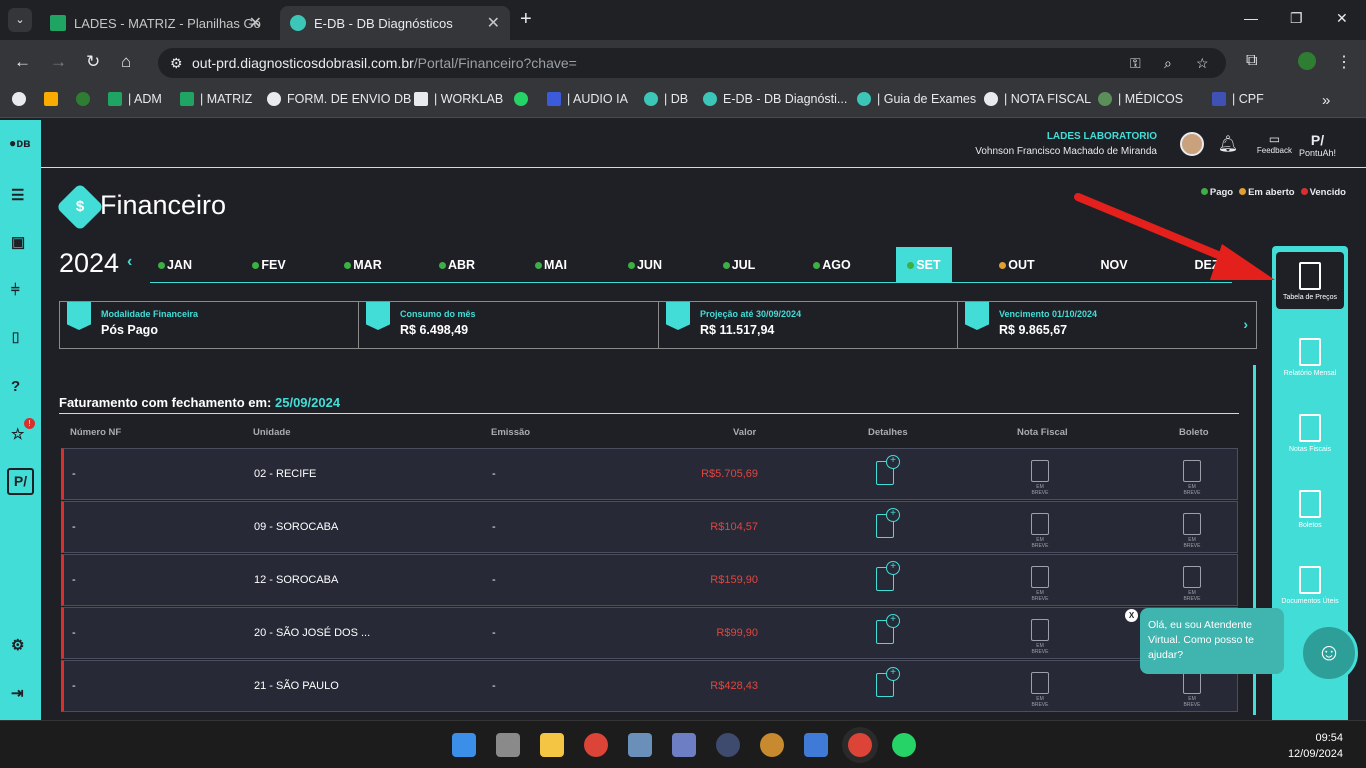  I want to click on edb-favicon-icon, so click(710, 99).